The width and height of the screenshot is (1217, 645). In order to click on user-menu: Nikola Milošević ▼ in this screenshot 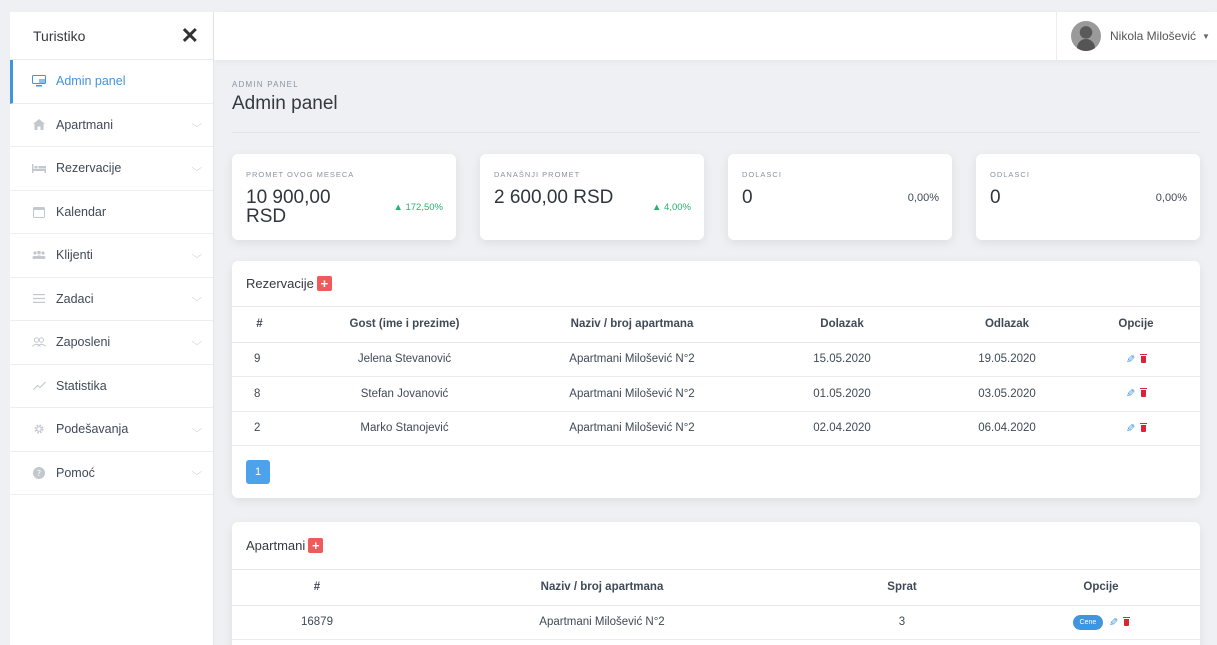, I will do `click(1136, 36)`.